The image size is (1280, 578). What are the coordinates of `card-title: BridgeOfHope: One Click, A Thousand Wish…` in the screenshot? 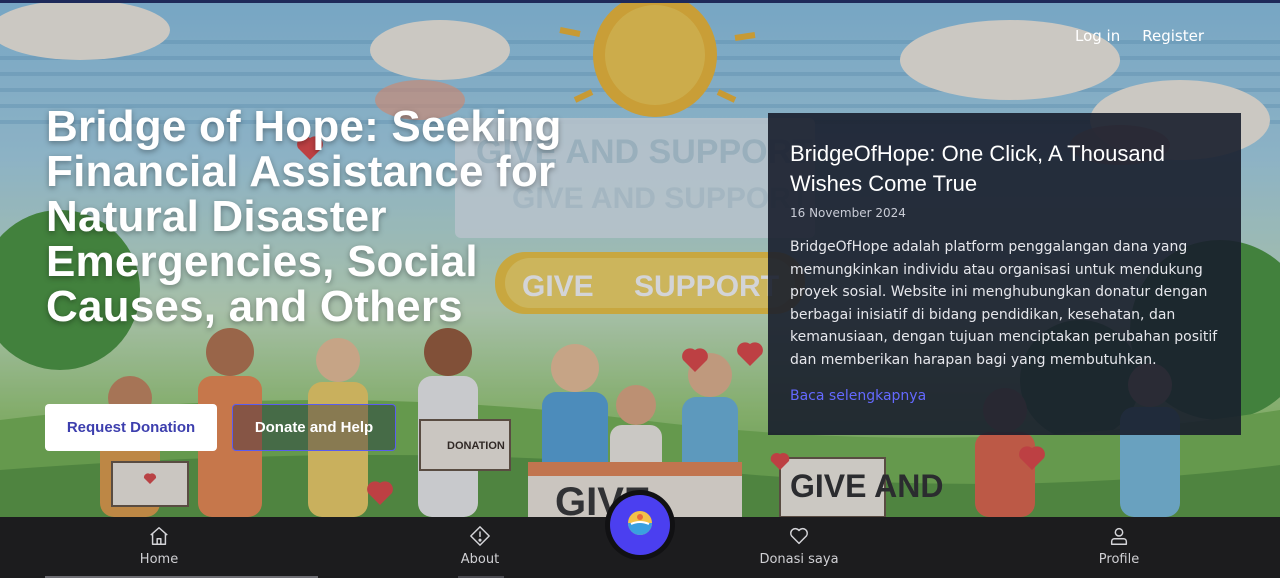 It's located at (978, 168).